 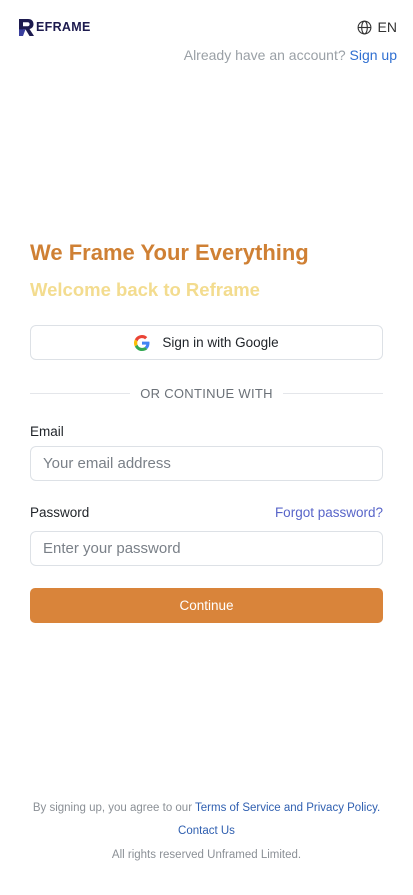 What do you see at coordinates (142, 342) in the screenshot?
I see `google-icon` at bounding box center [142, 342].